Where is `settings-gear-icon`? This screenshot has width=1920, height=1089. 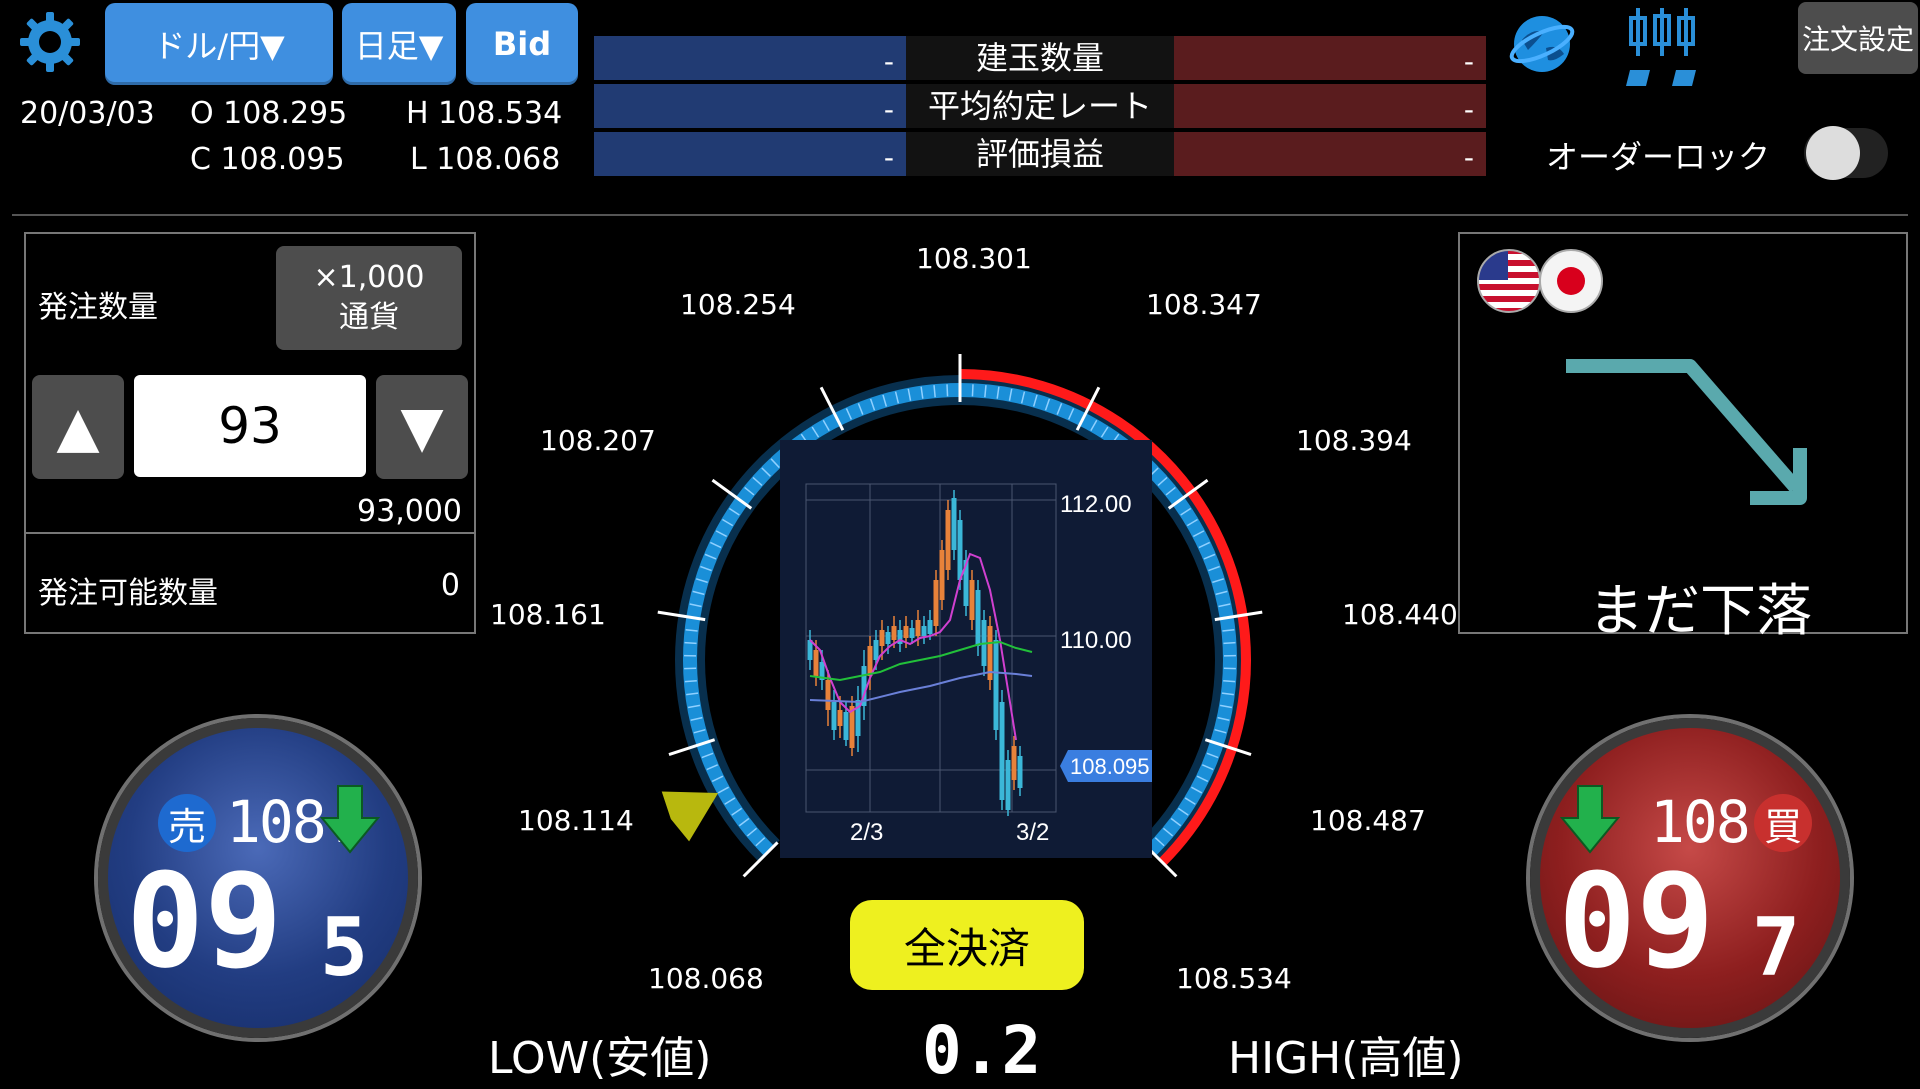
settings-gear-icon is located at coordinates (50, 42).